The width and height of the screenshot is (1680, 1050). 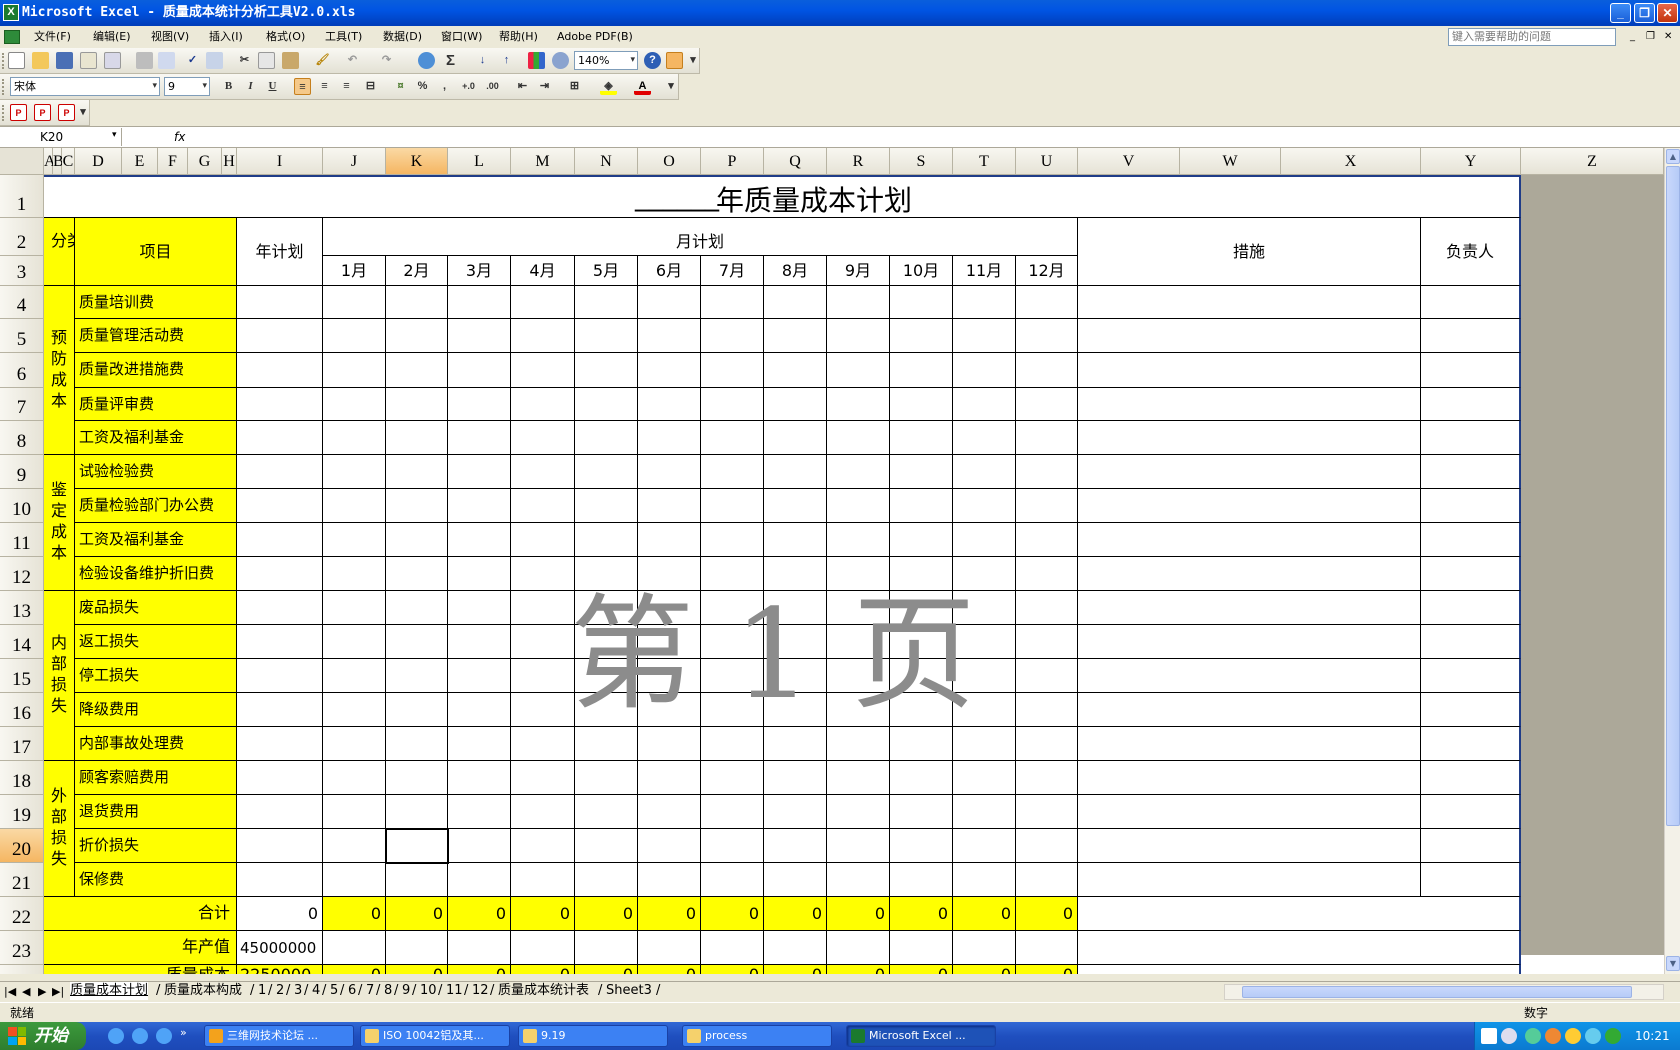 I want to click on row-header: 3, so click(x=22, y=271).